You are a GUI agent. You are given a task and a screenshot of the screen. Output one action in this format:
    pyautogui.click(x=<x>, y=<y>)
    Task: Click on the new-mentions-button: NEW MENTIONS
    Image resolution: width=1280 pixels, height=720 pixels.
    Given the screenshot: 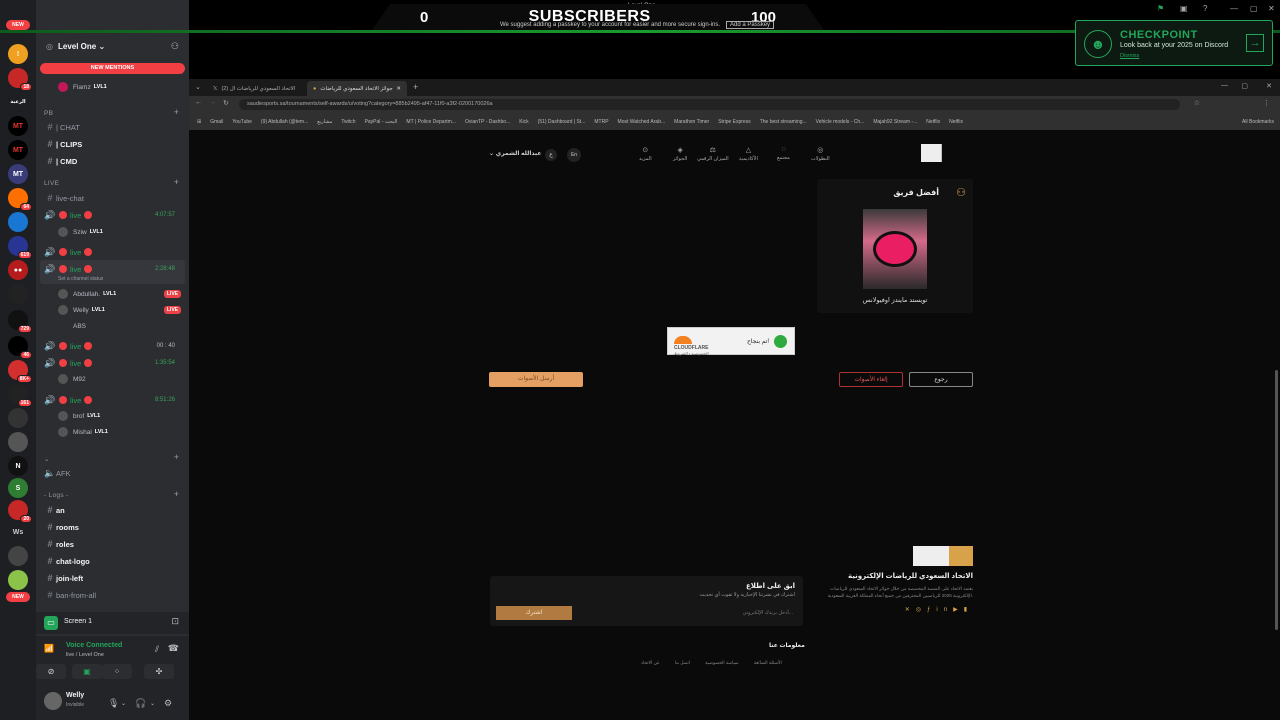 What is the action you would take?
    pyautogui.click(x=112, y=68)
    